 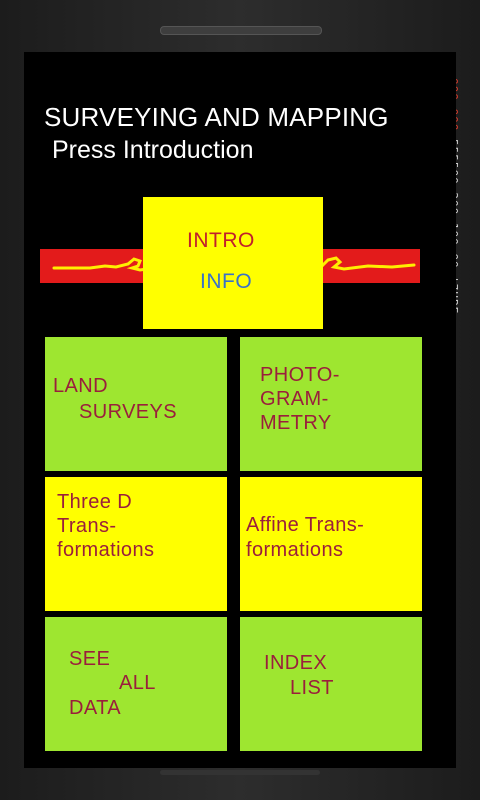 What do you see at coordinates (364, 263) in the screenshot?
I see `right-squiggle-icon` at bounding box center [364, 263].